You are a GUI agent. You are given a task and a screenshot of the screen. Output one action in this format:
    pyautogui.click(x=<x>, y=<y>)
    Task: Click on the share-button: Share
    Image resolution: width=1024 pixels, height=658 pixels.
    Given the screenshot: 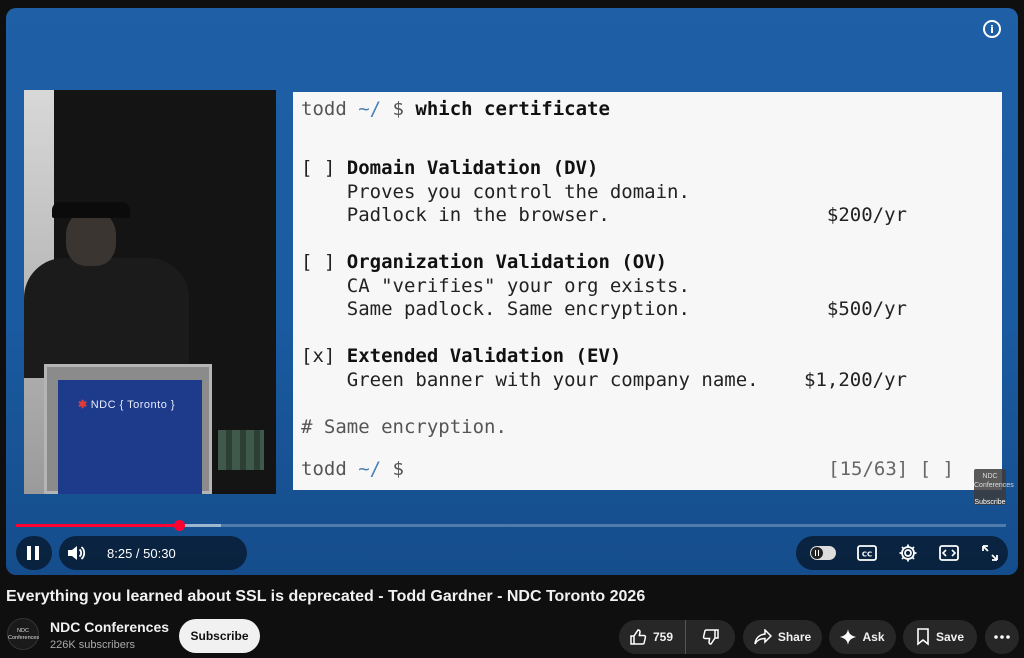 What is the action you would take?
    pyautogui.click(x=782, y=637)
    